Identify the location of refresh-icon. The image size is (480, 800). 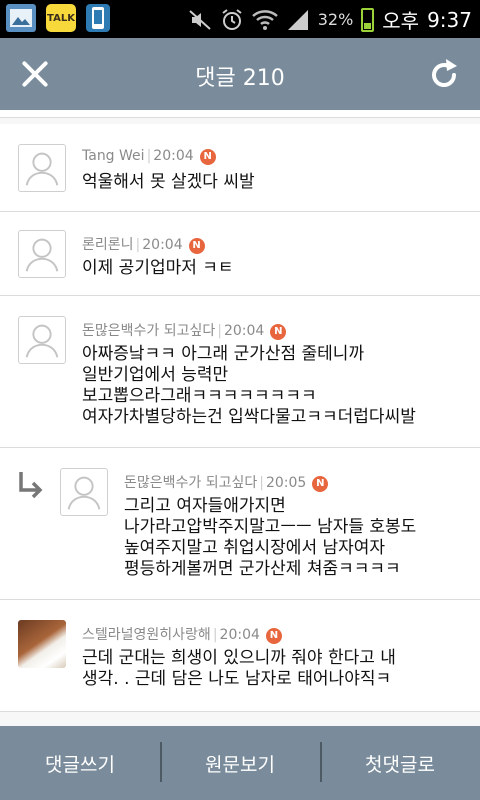
(444, 74).